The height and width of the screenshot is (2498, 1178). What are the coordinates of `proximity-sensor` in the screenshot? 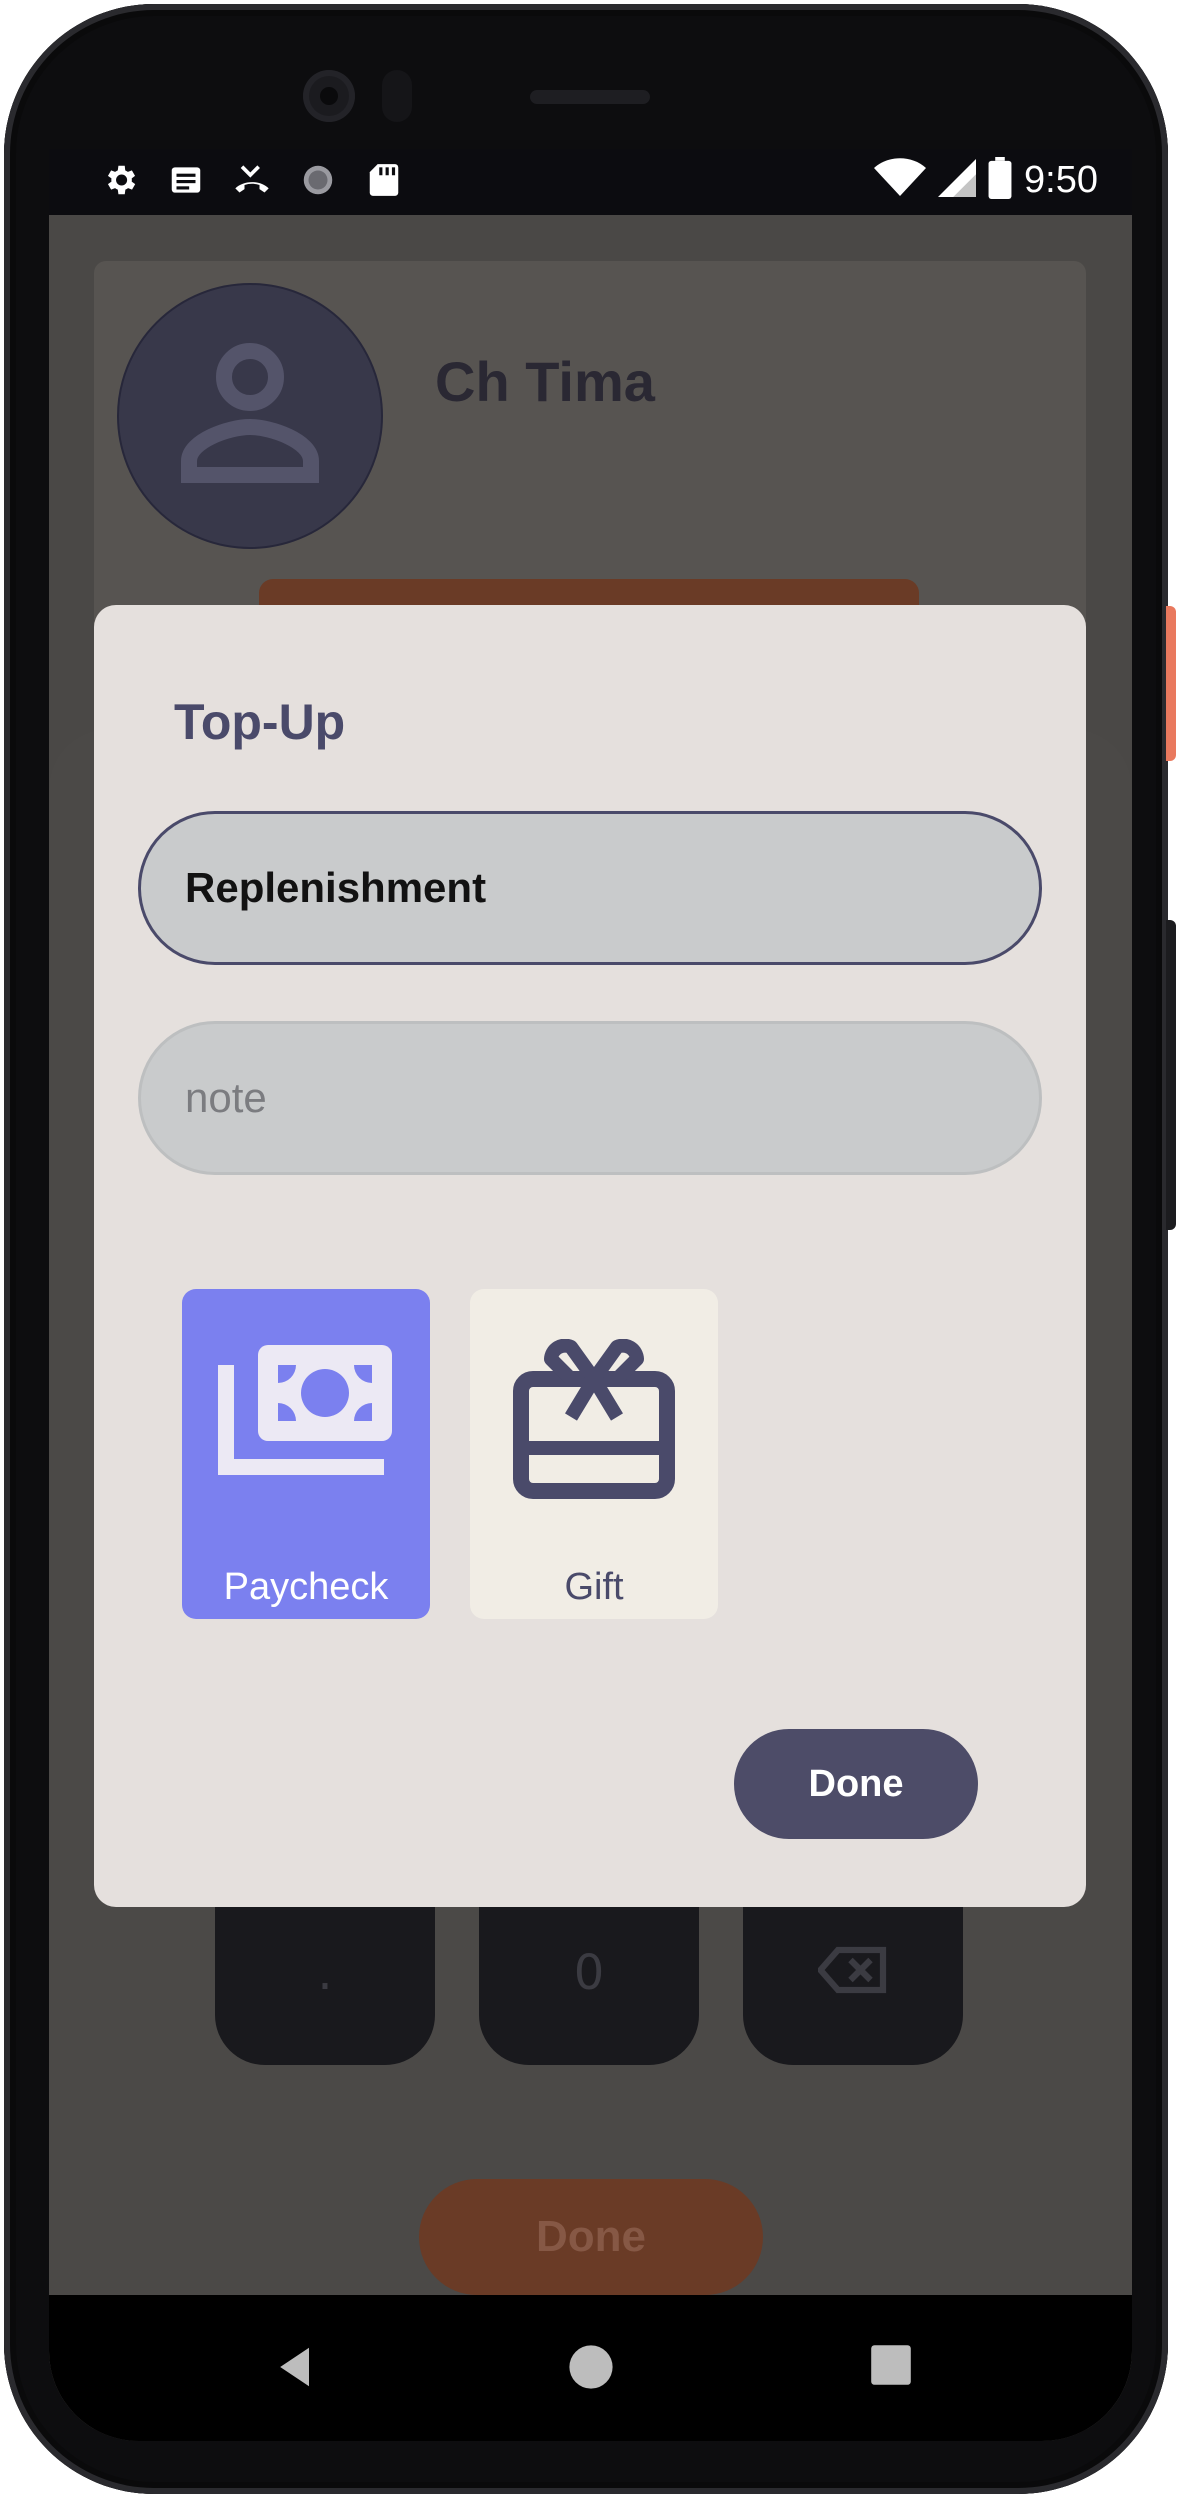 It's located at (397, 96).